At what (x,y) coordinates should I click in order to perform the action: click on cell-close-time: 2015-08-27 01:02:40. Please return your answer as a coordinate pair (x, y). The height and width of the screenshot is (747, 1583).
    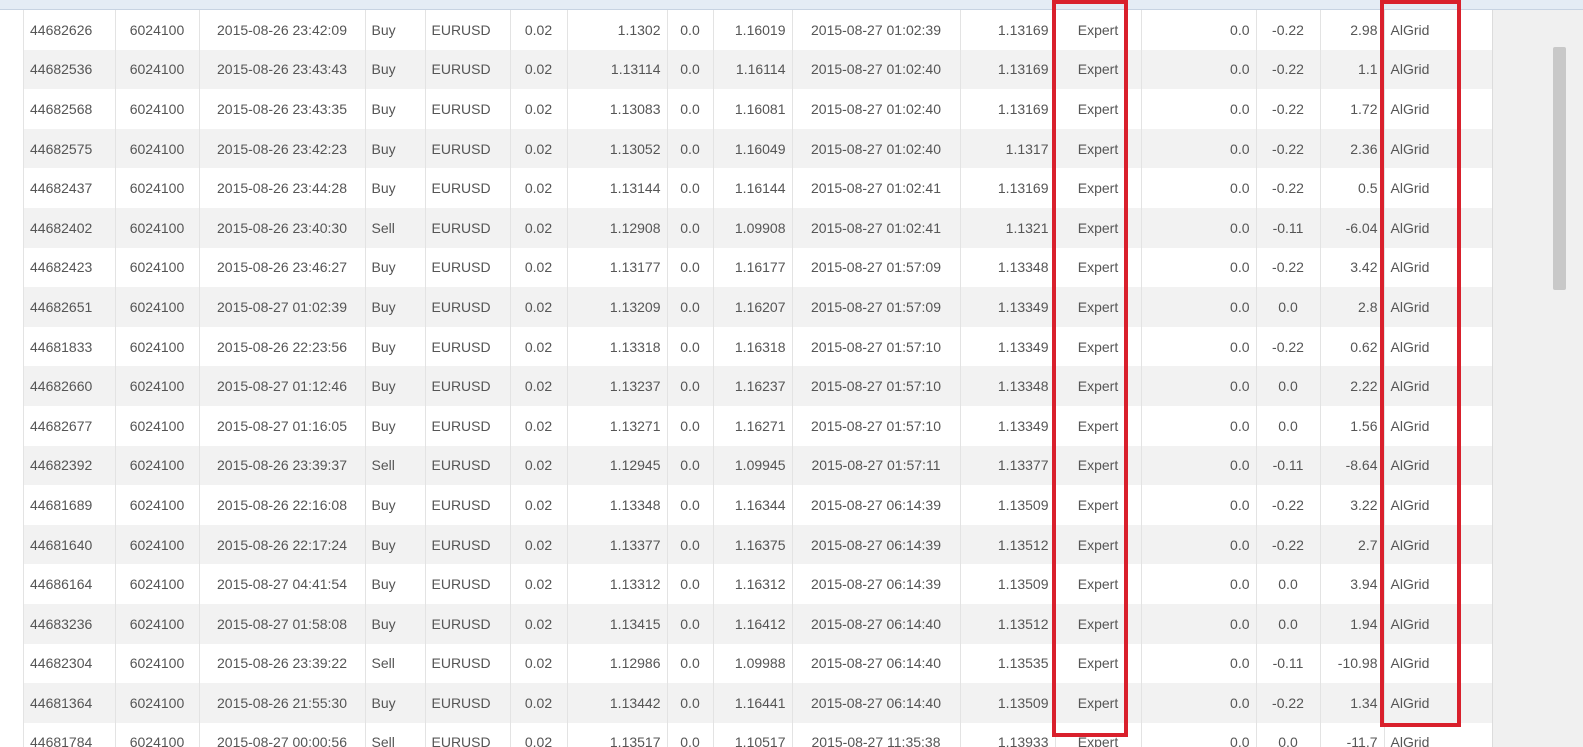
    Looking at the image, I should click on (876, 69).